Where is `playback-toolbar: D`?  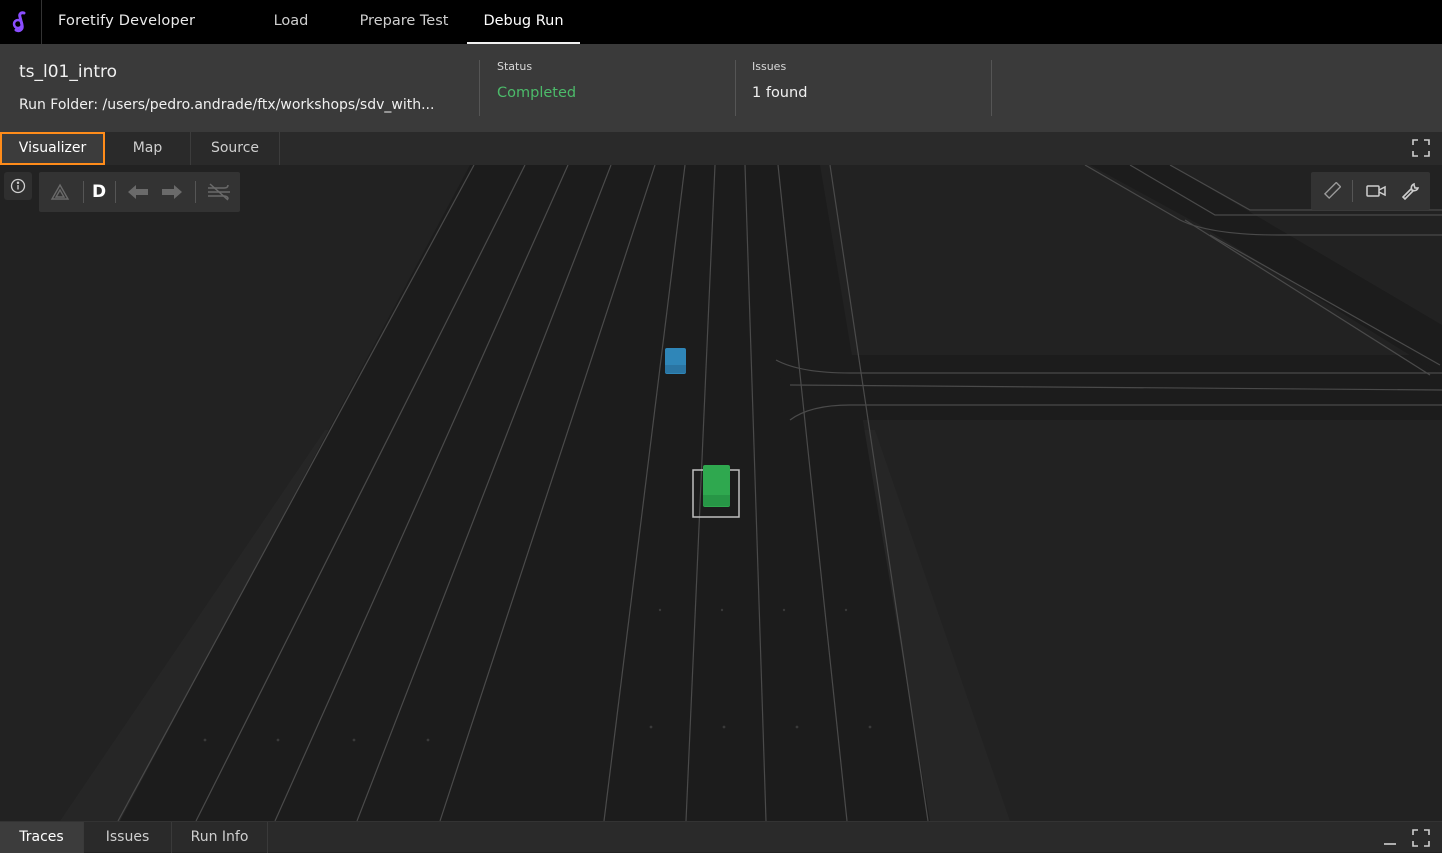 playback-toolbar: D is located at coordinates (139, 192).